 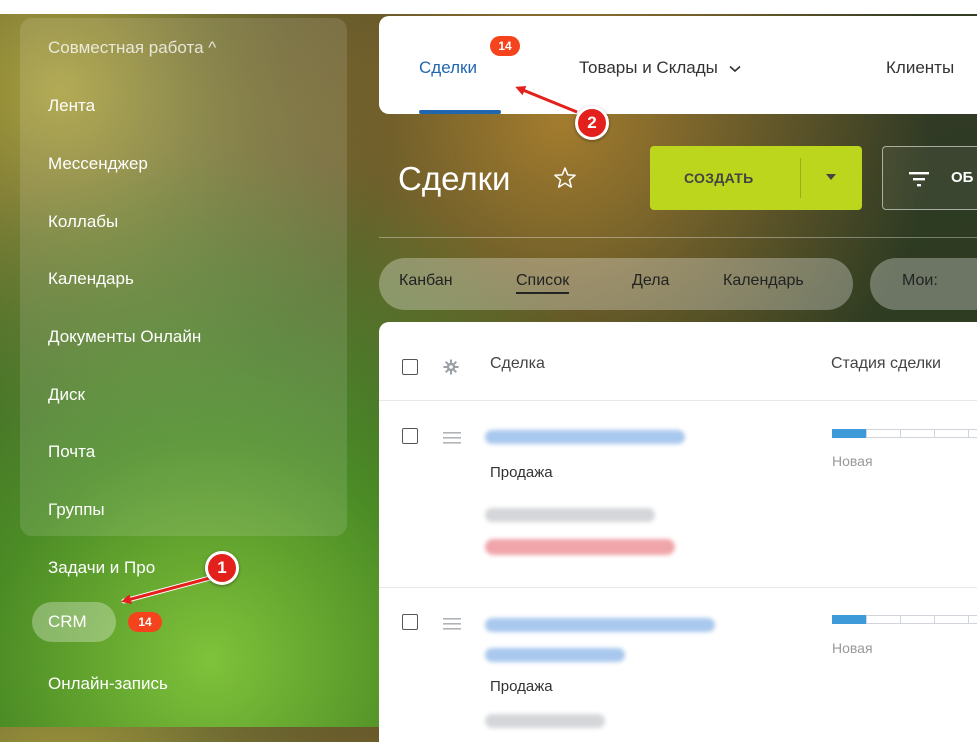 I want to click on sidebar-item-crm: CRM, so click(x=74, y=622).